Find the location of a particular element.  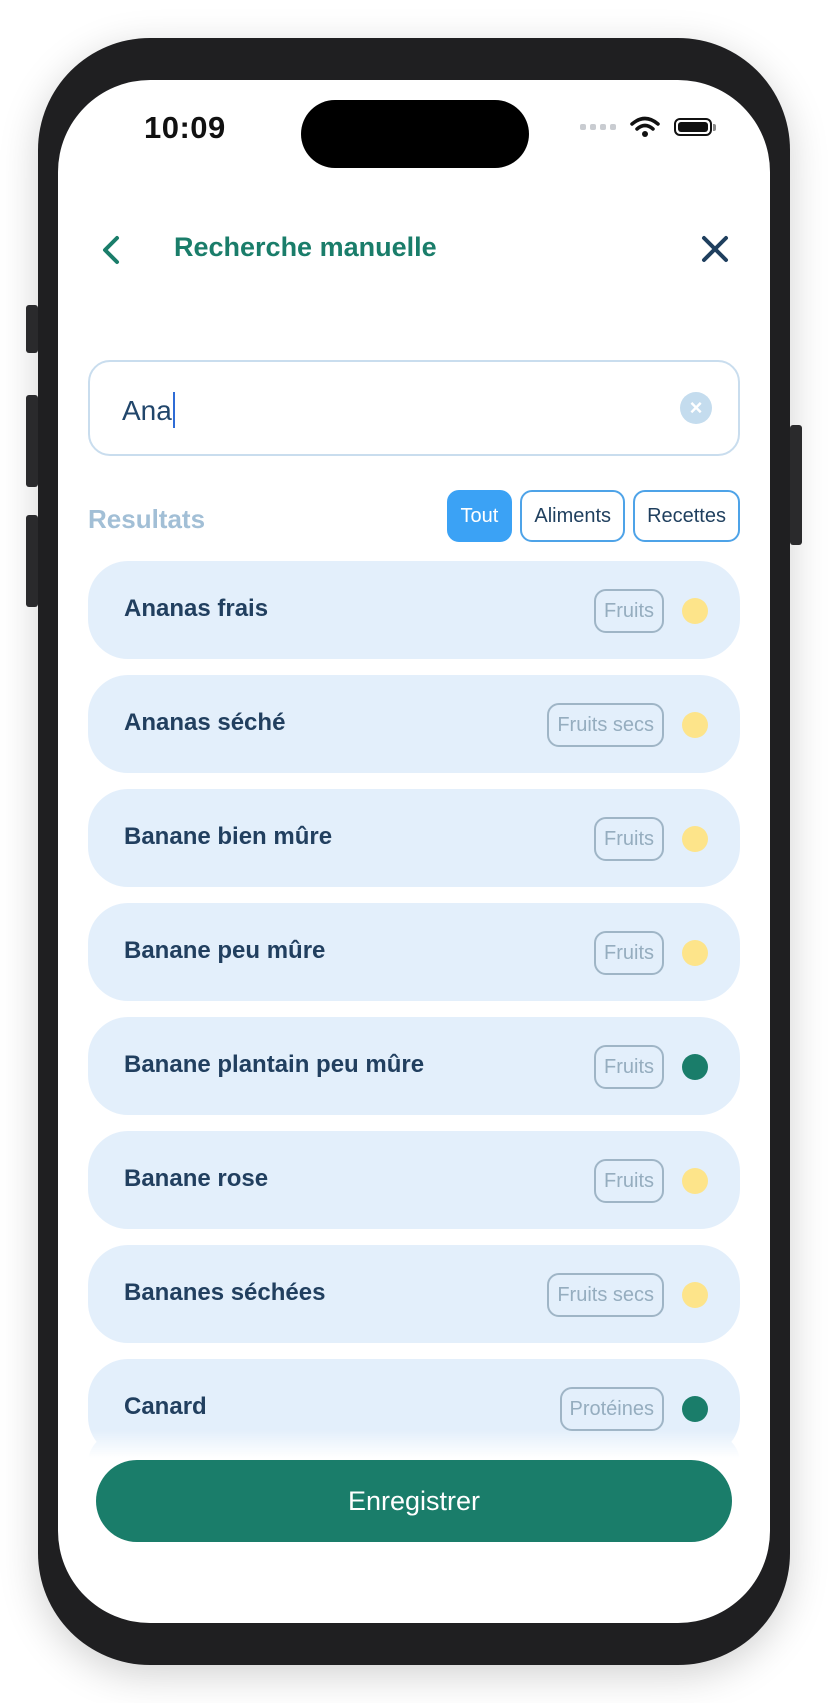

item-name: Ananas séché is located at coordinates (205, 722).